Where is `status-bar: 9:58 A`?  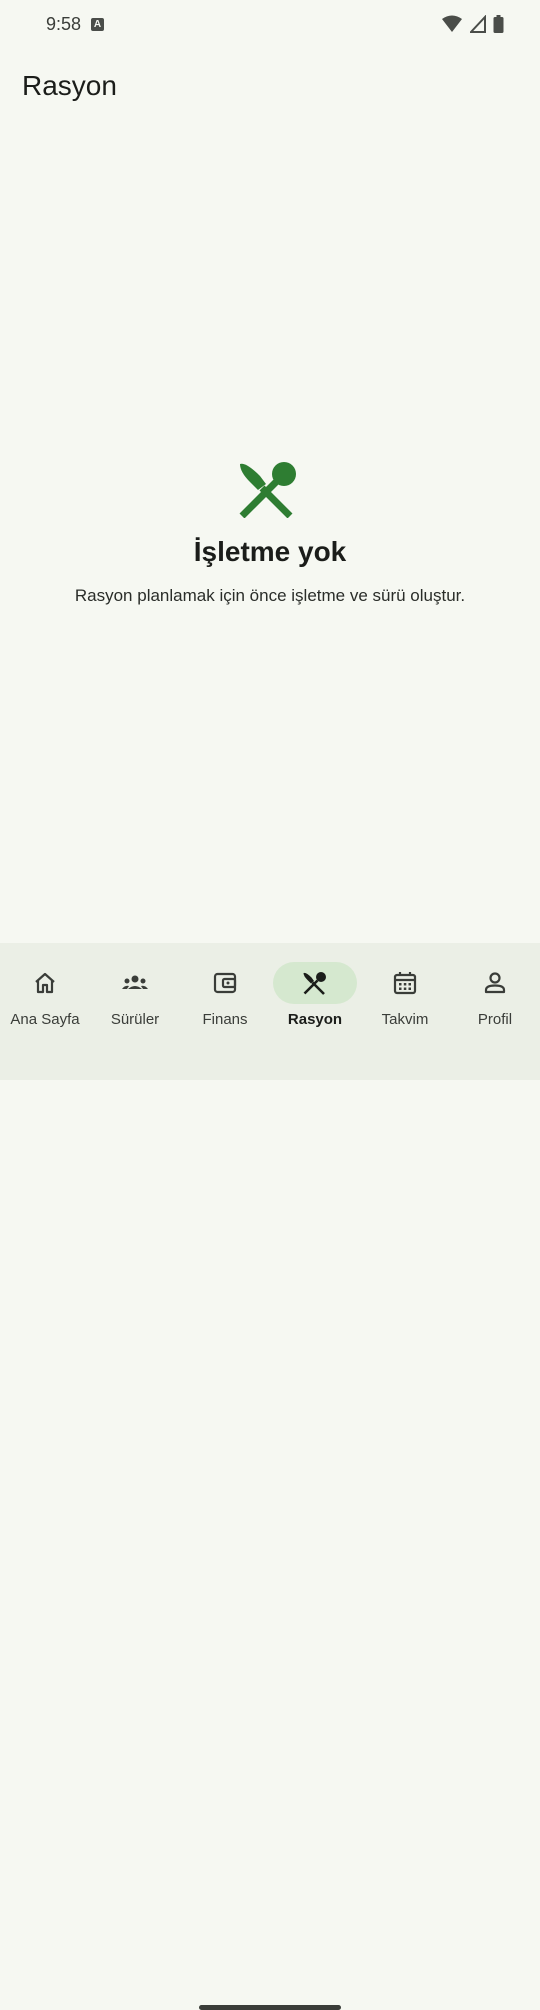 status-bar: 9:58 A is located at coordinates (270, 25).